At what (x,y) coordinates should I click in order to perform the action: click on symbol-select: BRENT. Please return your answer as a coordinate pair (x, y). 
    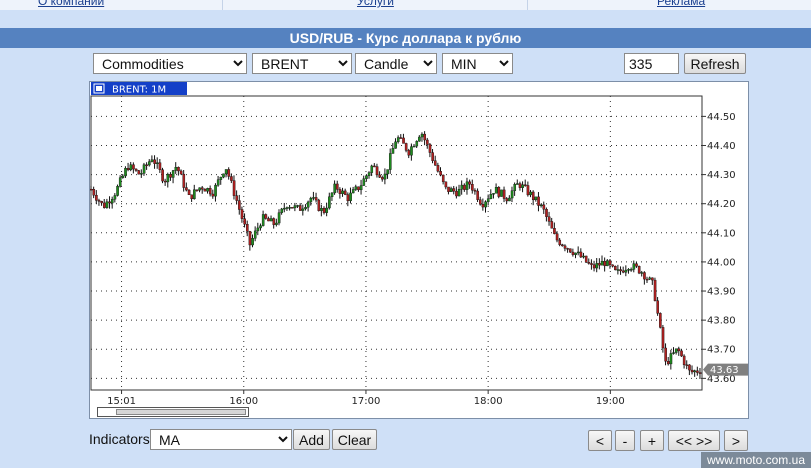
    Looking at the image, I should click on (302, 63).